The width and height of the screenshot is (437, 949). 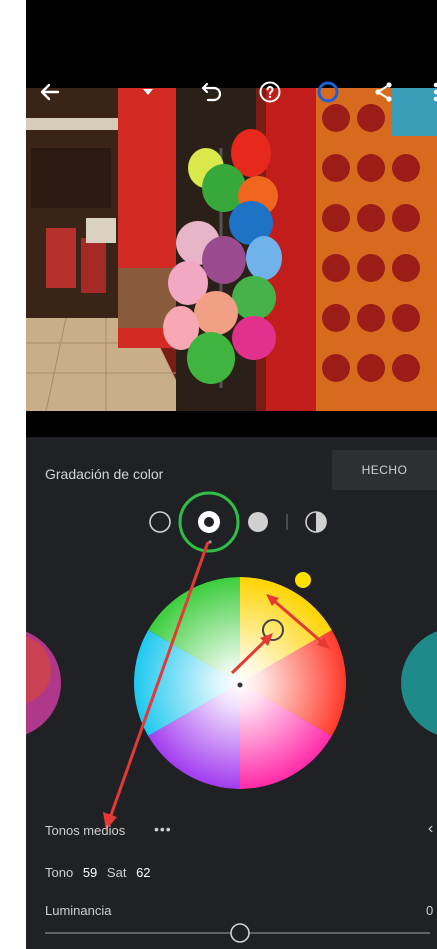 What do you see at coordinates (384, 92) in the screenshot?
I see `share-icon` at bounding box center [384, 92].